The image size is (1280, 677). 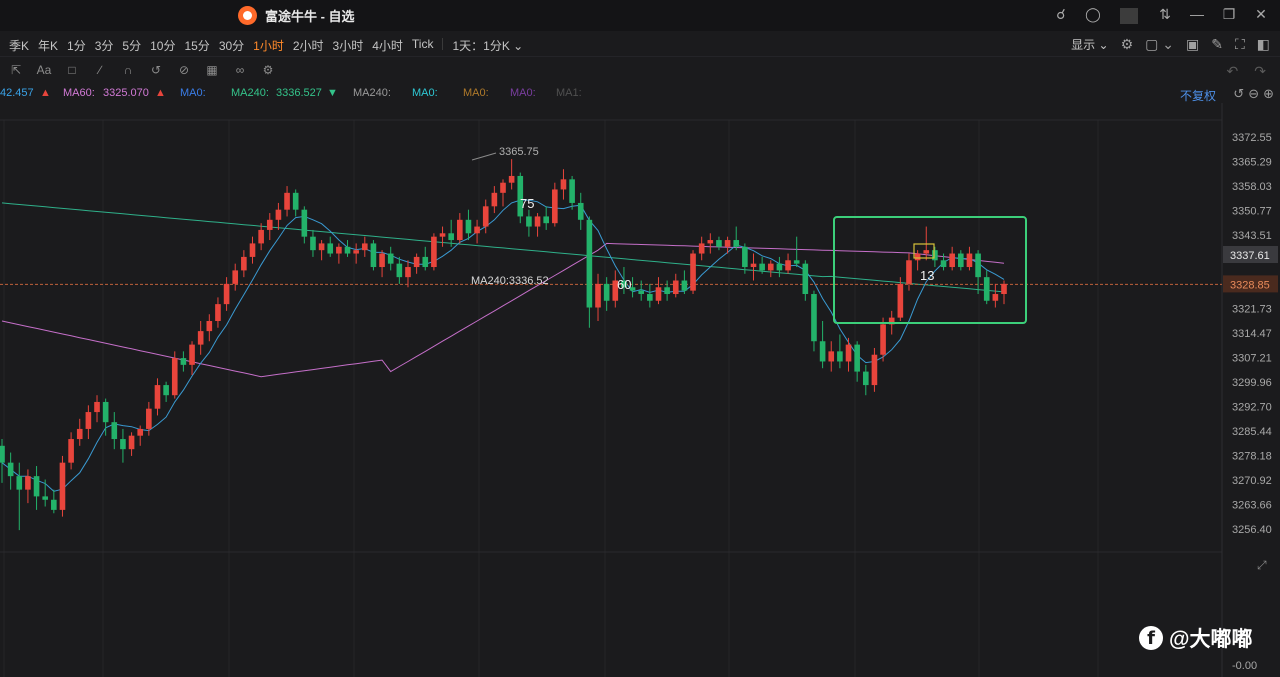 What do you see at coordinates (128, 70) in the screenshot?
I see `magnet-icon: ∩` at bounding box center [128, 70].